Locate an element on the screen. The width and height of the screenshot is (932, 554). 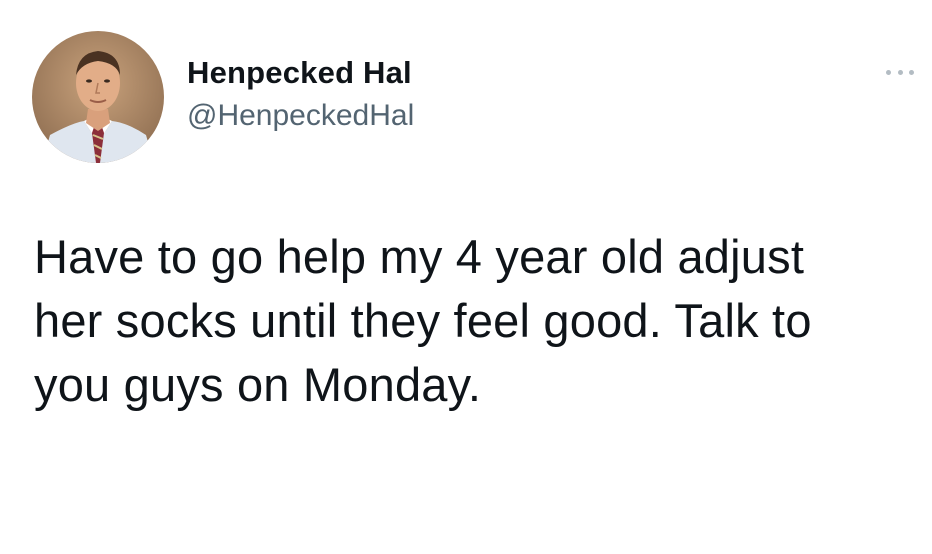
avatar is located at coordinates (98, 97).